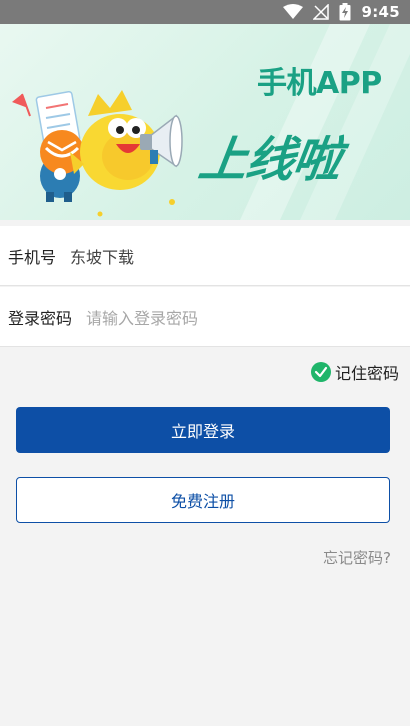 The height and width of the screenshot is (726, 410). Describe the element at coordinates (40, 318) in the screenshot. I see `password-label: 登录密码` at that location.